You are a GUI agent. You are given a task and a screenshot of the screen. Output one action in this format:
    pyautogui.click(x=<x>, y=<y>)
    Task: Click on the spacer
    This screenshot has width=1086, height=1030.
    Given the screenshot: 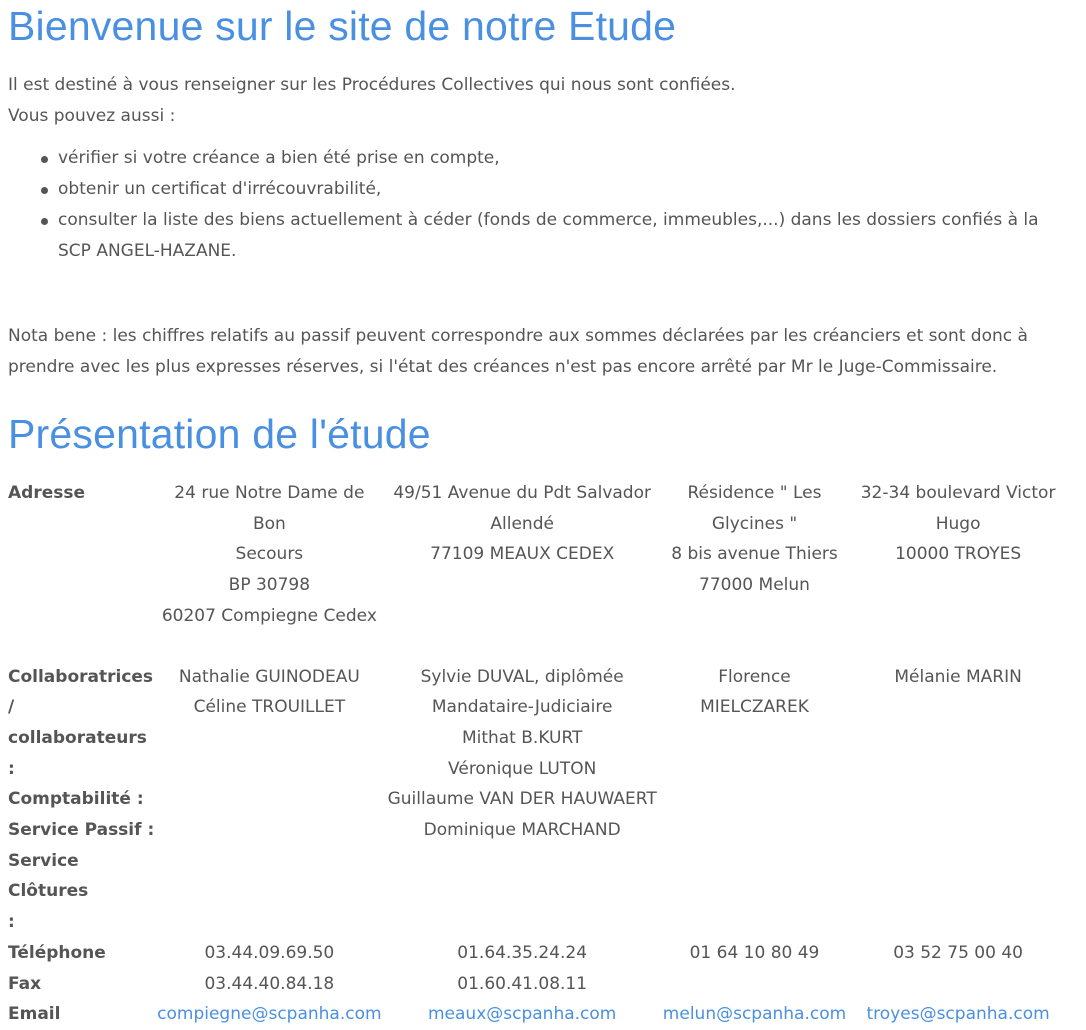 What is the action you would take?
    pyautogui.click(x=539, y=647)
    